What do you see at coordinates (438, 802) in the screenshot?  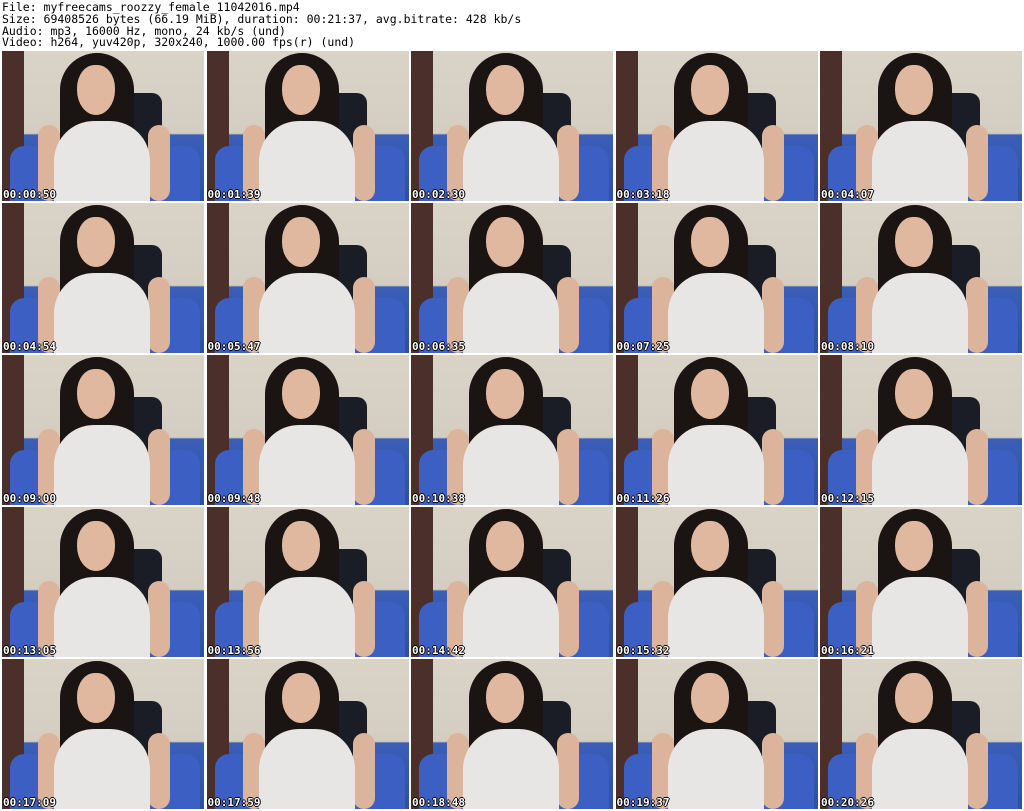 I see `thumbnail-timestamp: 00:18:48` at bounding box center [438, 802].